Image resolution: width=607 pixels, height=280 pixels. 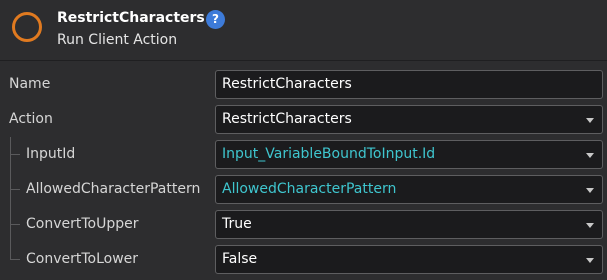 I want to click on convert-to-upper-value: True, so click(x=237, y=224).